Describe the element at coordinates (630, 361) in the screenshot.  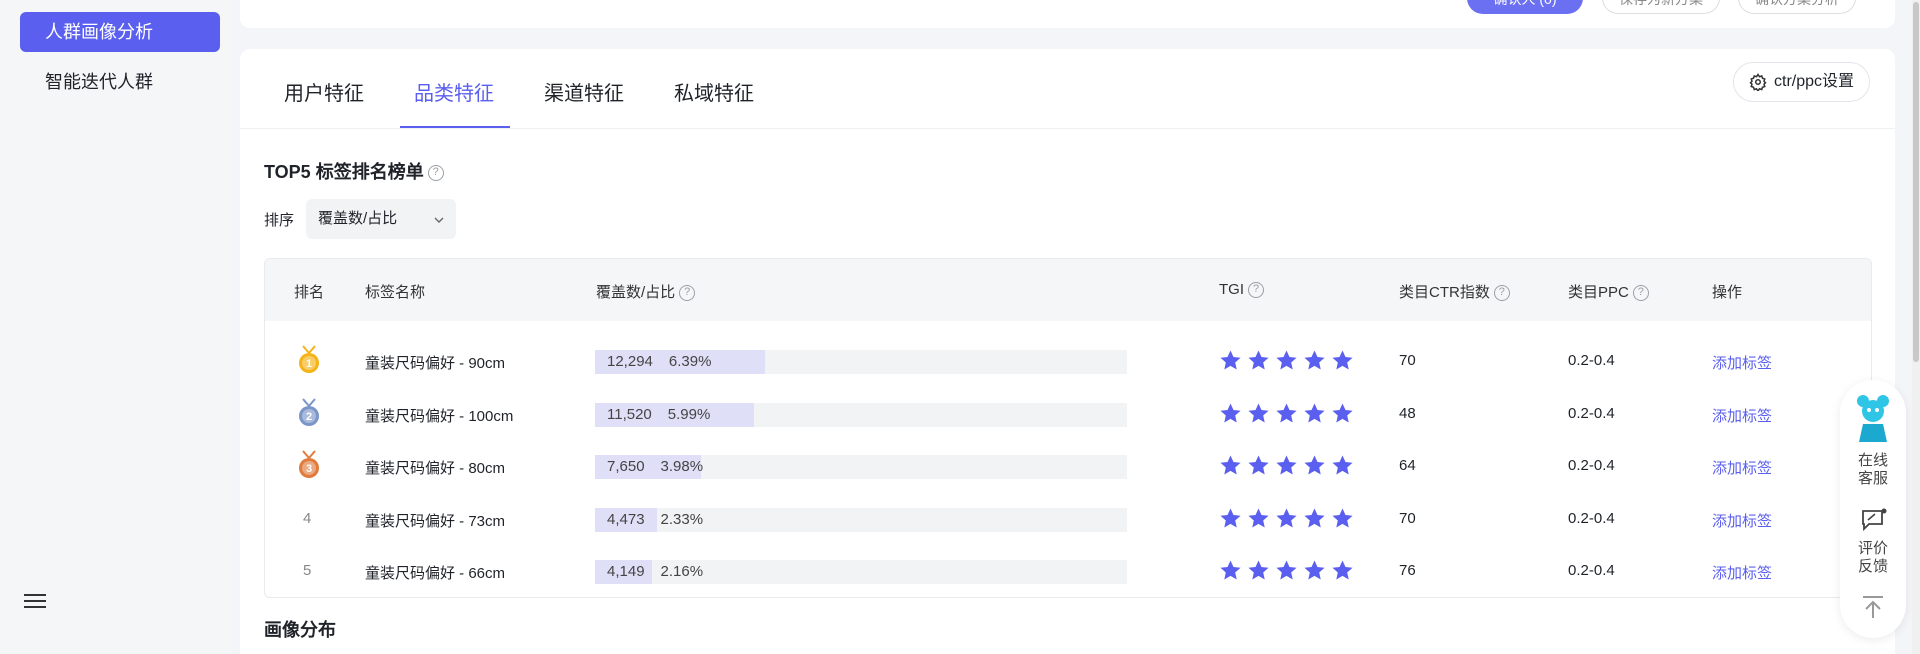
I see `coverage-count: 12,294` at that location.